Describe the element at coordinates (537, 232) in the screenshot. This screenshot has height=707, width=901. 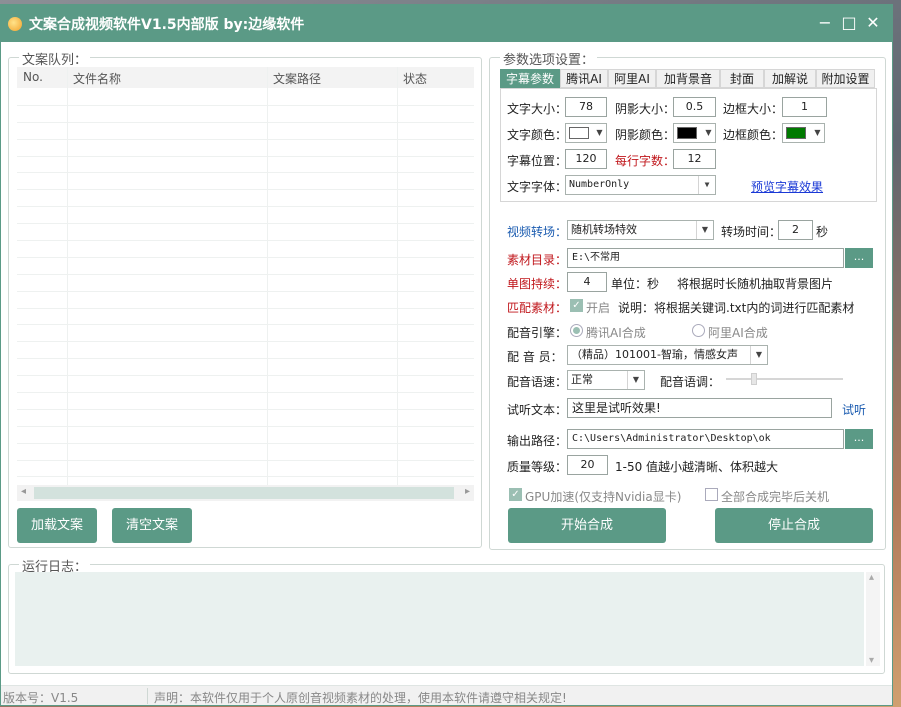
I see `transition-label: 视频转场：` at that location.